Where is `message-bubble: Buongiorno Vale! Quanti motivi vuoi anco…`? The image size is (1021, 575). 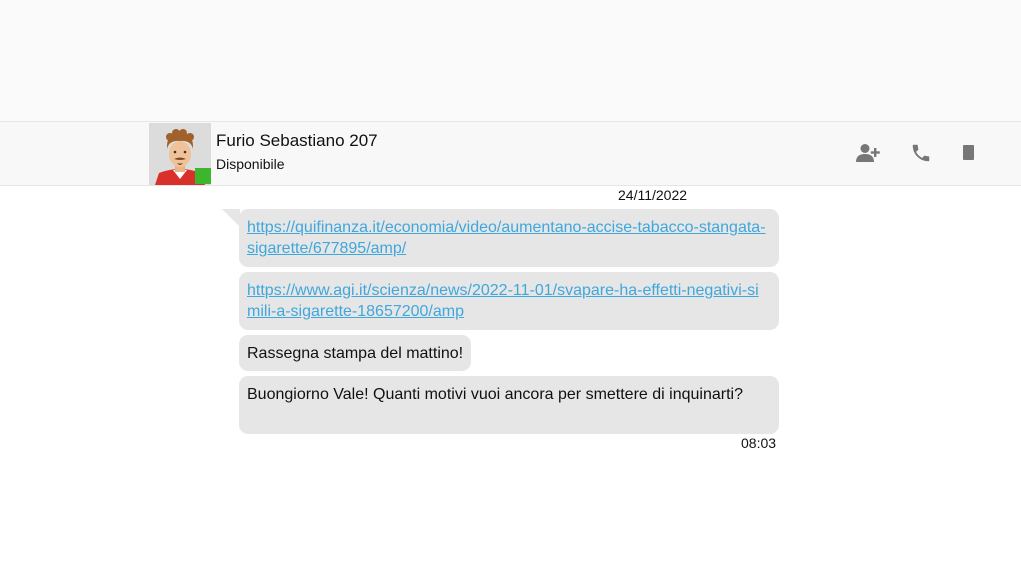 message-bubble: Buongiorno Vale! Quanti motivi vuoi anco… is located at coordinates (509, 405).